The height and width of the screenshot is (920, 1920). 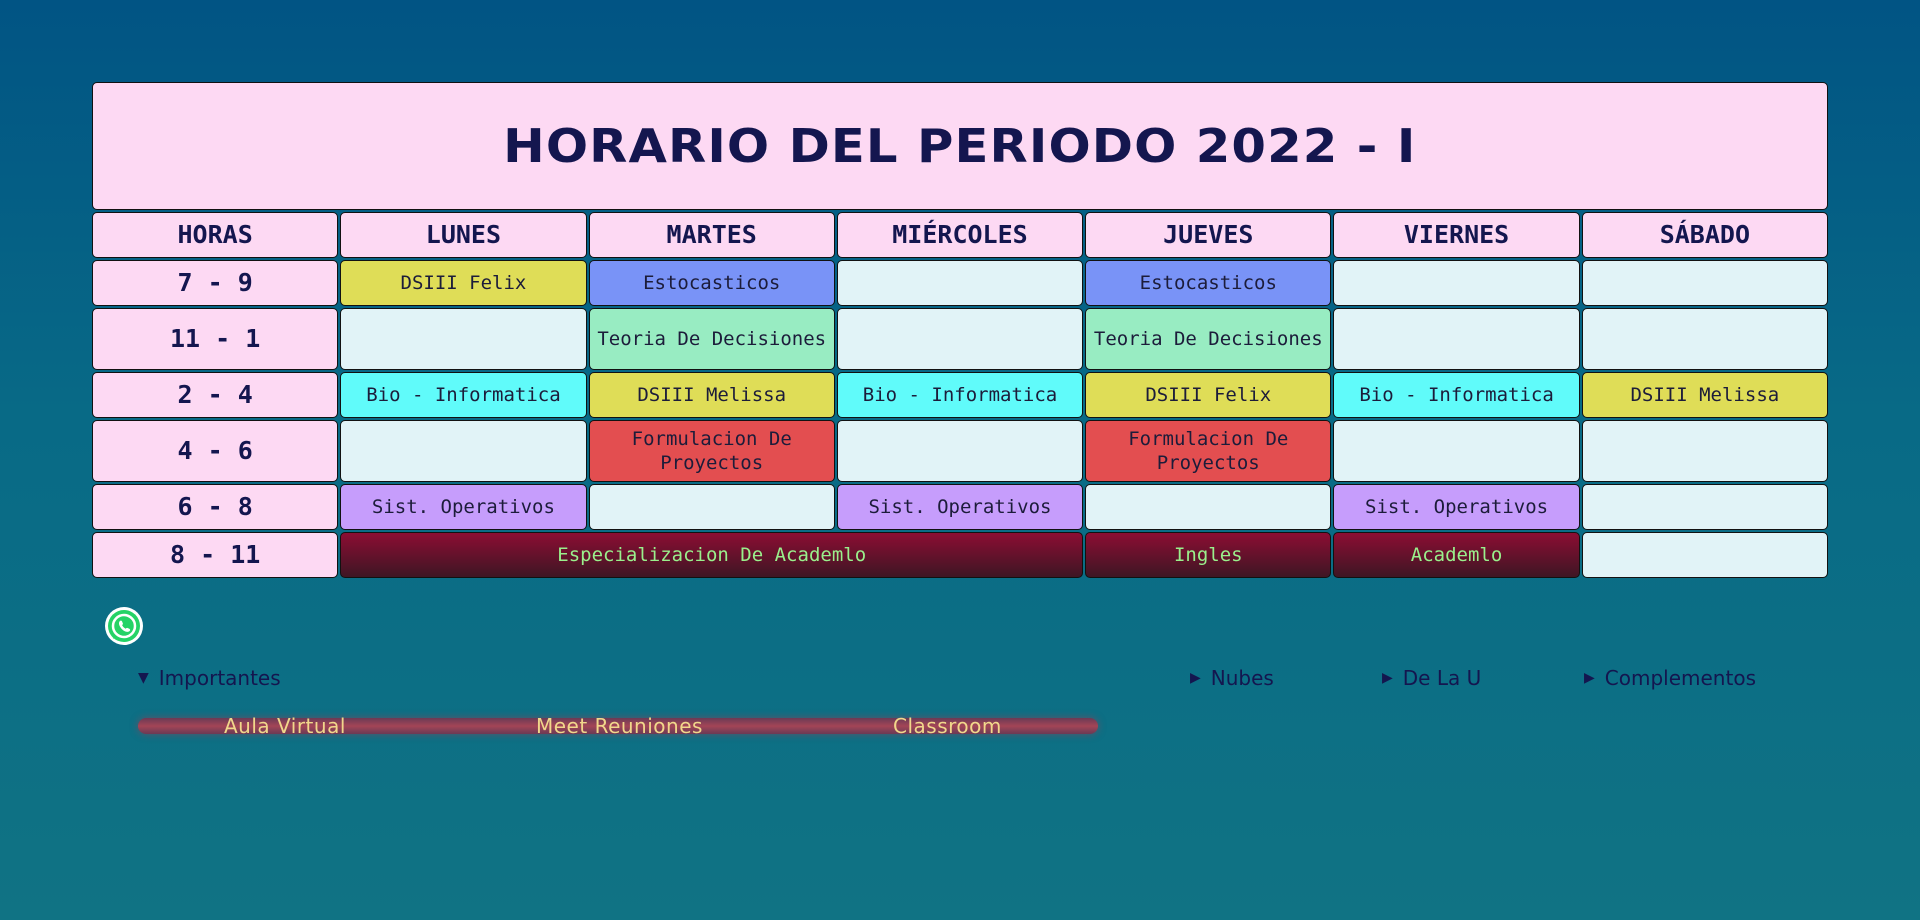 I want to click on link-classroom: Classroom, so click(x=947, y=726).